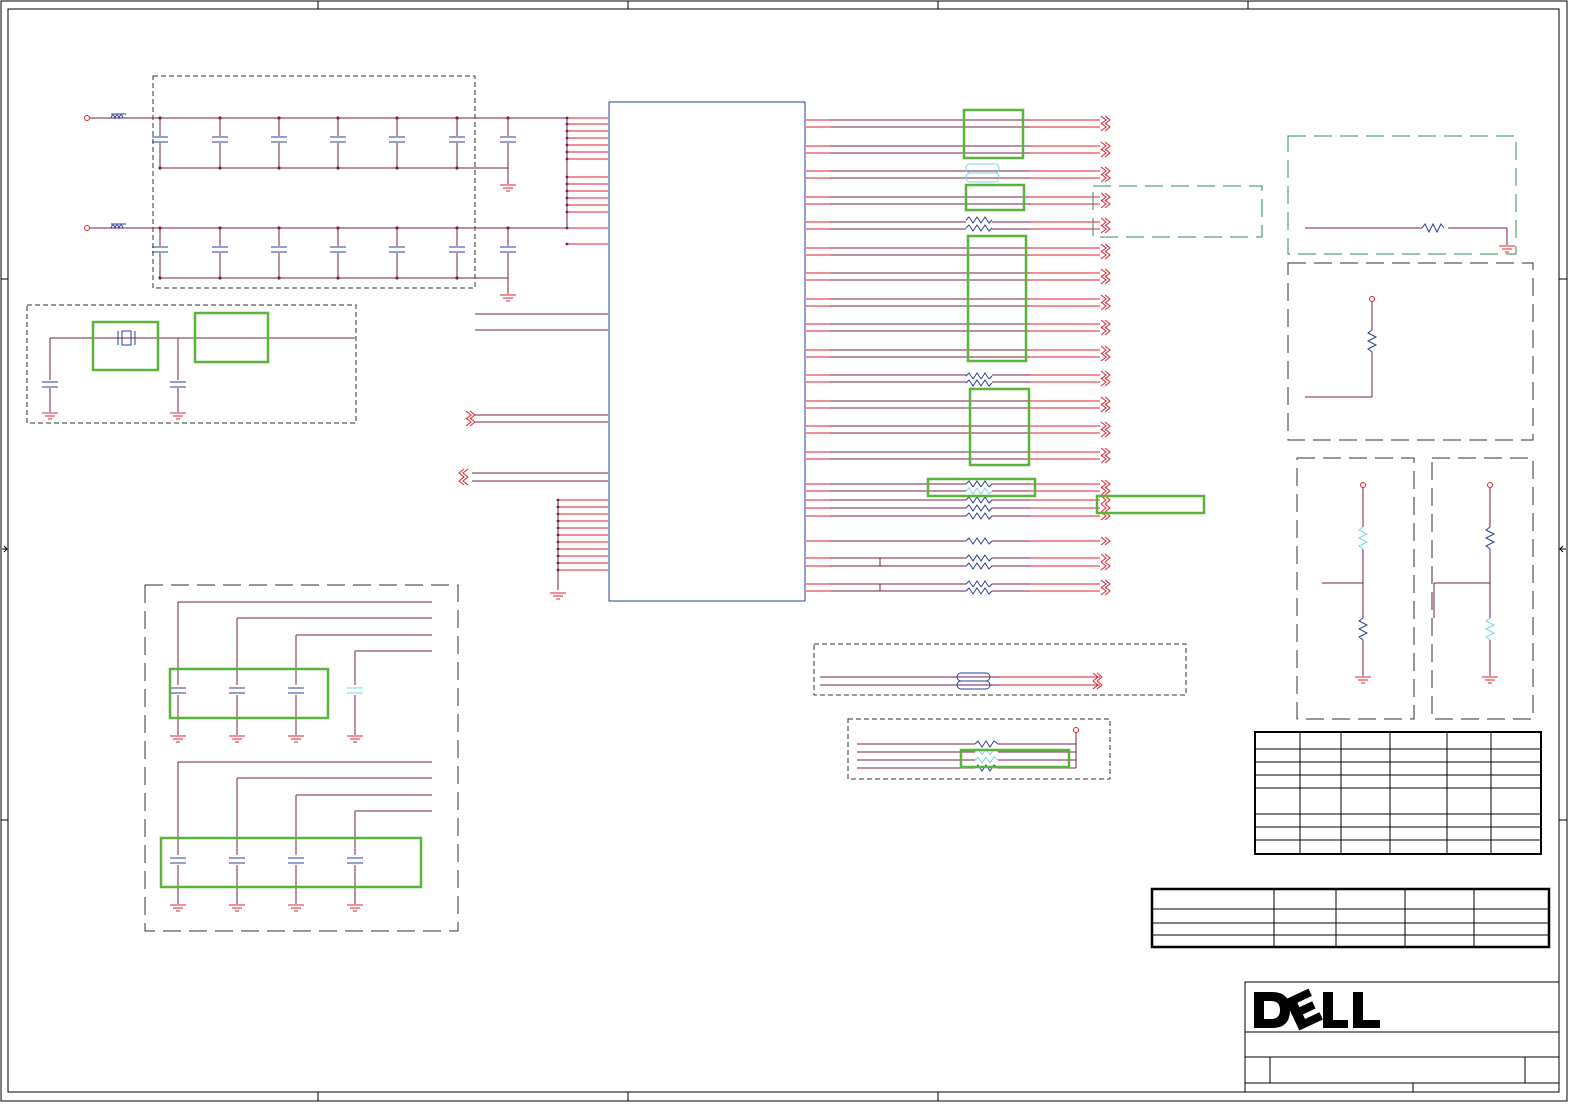 The image size is (1573, 1105). I want to click on divider-block-a, so click(1355, 588).